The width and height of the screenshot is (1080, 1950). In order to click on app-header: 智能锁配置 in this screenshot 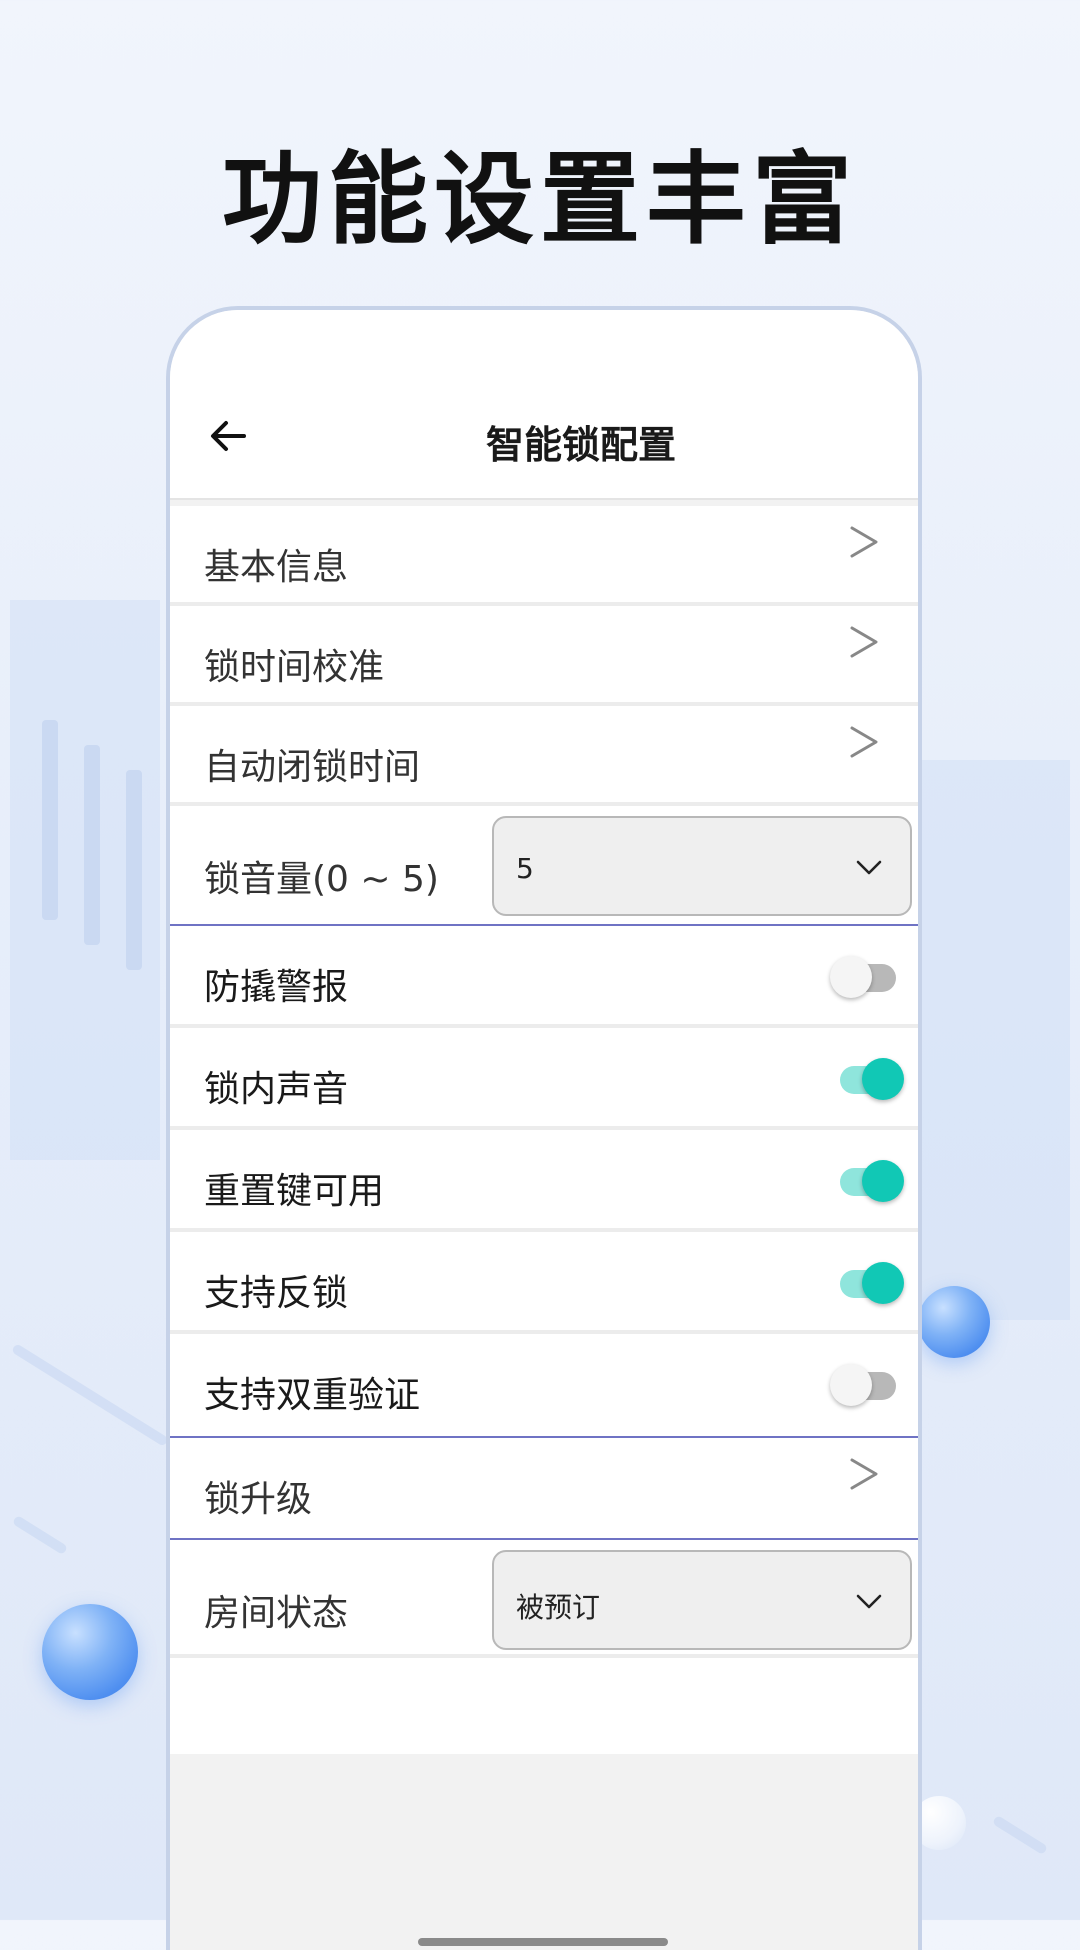, I will do `click(544, 405)`.